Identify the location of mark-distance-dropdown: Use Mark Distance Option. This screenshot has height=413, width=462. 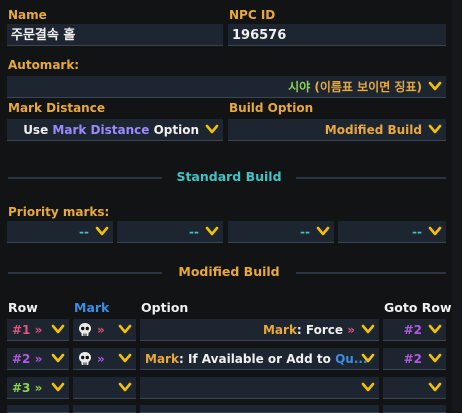
(115, 130).